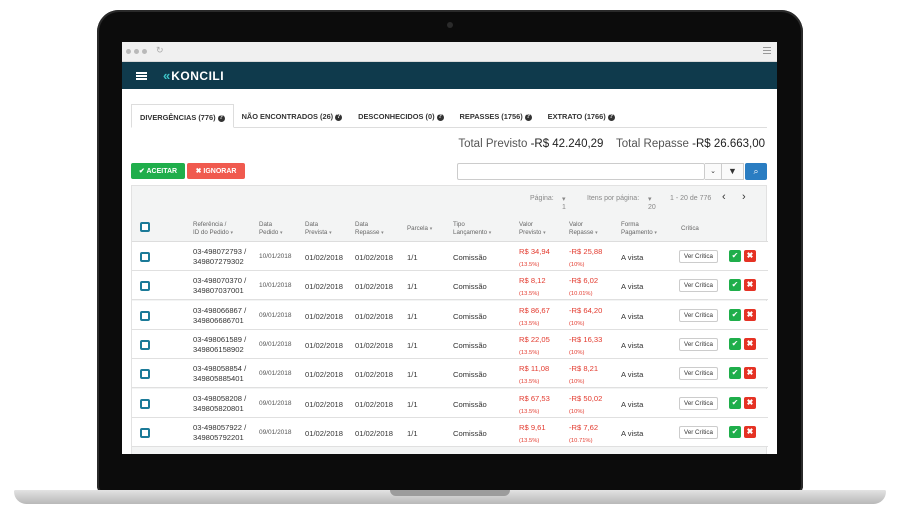  What do you see at coordinates (691, 198) in the screenshot?
I see `page-range: 1 - 20 de 776` at bounding box center [691, 198].